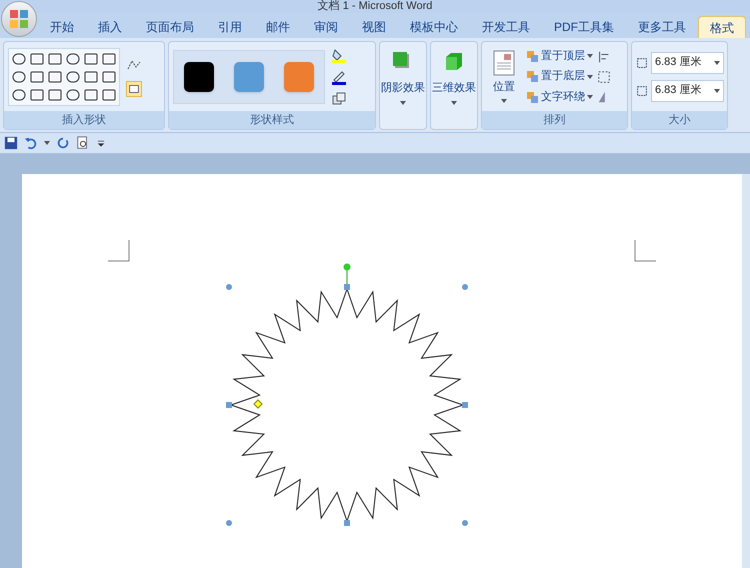  What do you see at coordinates (554, 120) in the screenshot?
I see `group-label: 排列` at bounding box center [554, 120].